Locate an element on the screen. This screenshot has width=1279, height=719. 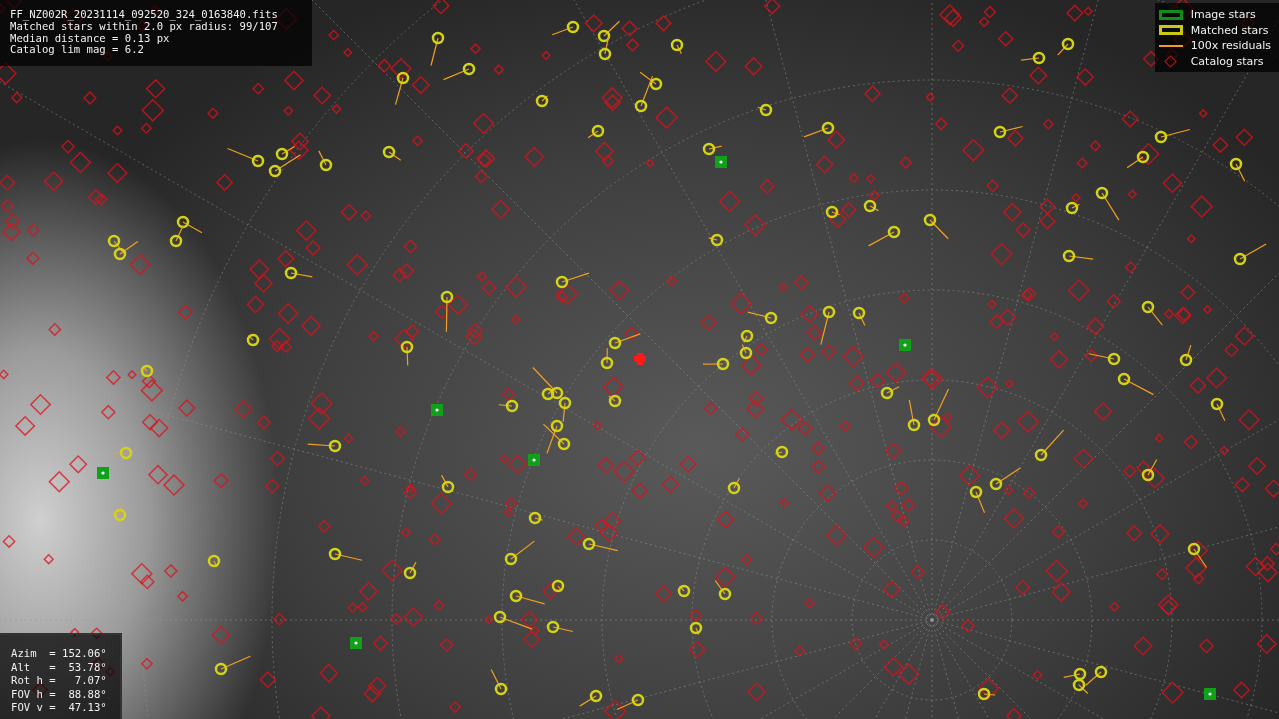
pointing-line: Rot h = 7.07° is located at coordinates (59, 681).